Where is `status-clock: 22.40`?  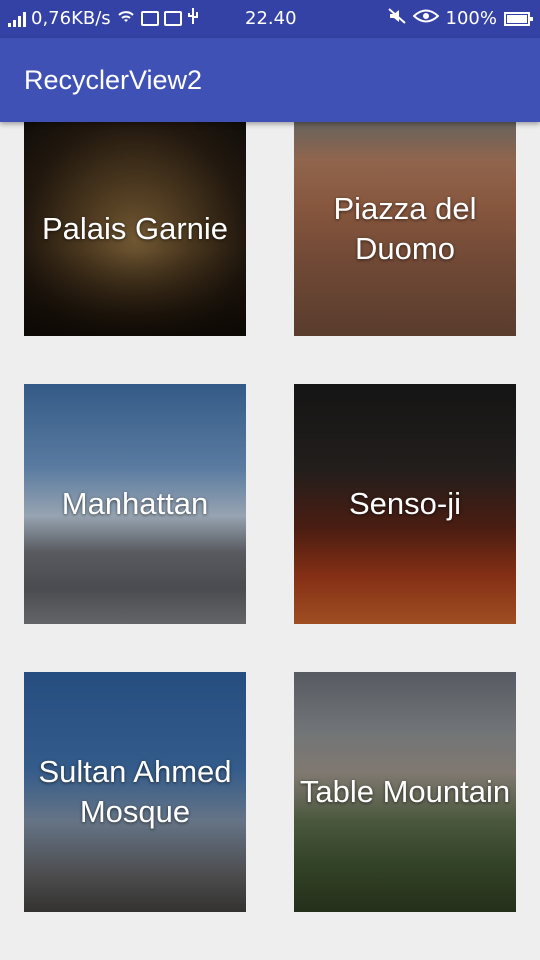
status-clock: 22.40 is located at coordinates (271, 18).